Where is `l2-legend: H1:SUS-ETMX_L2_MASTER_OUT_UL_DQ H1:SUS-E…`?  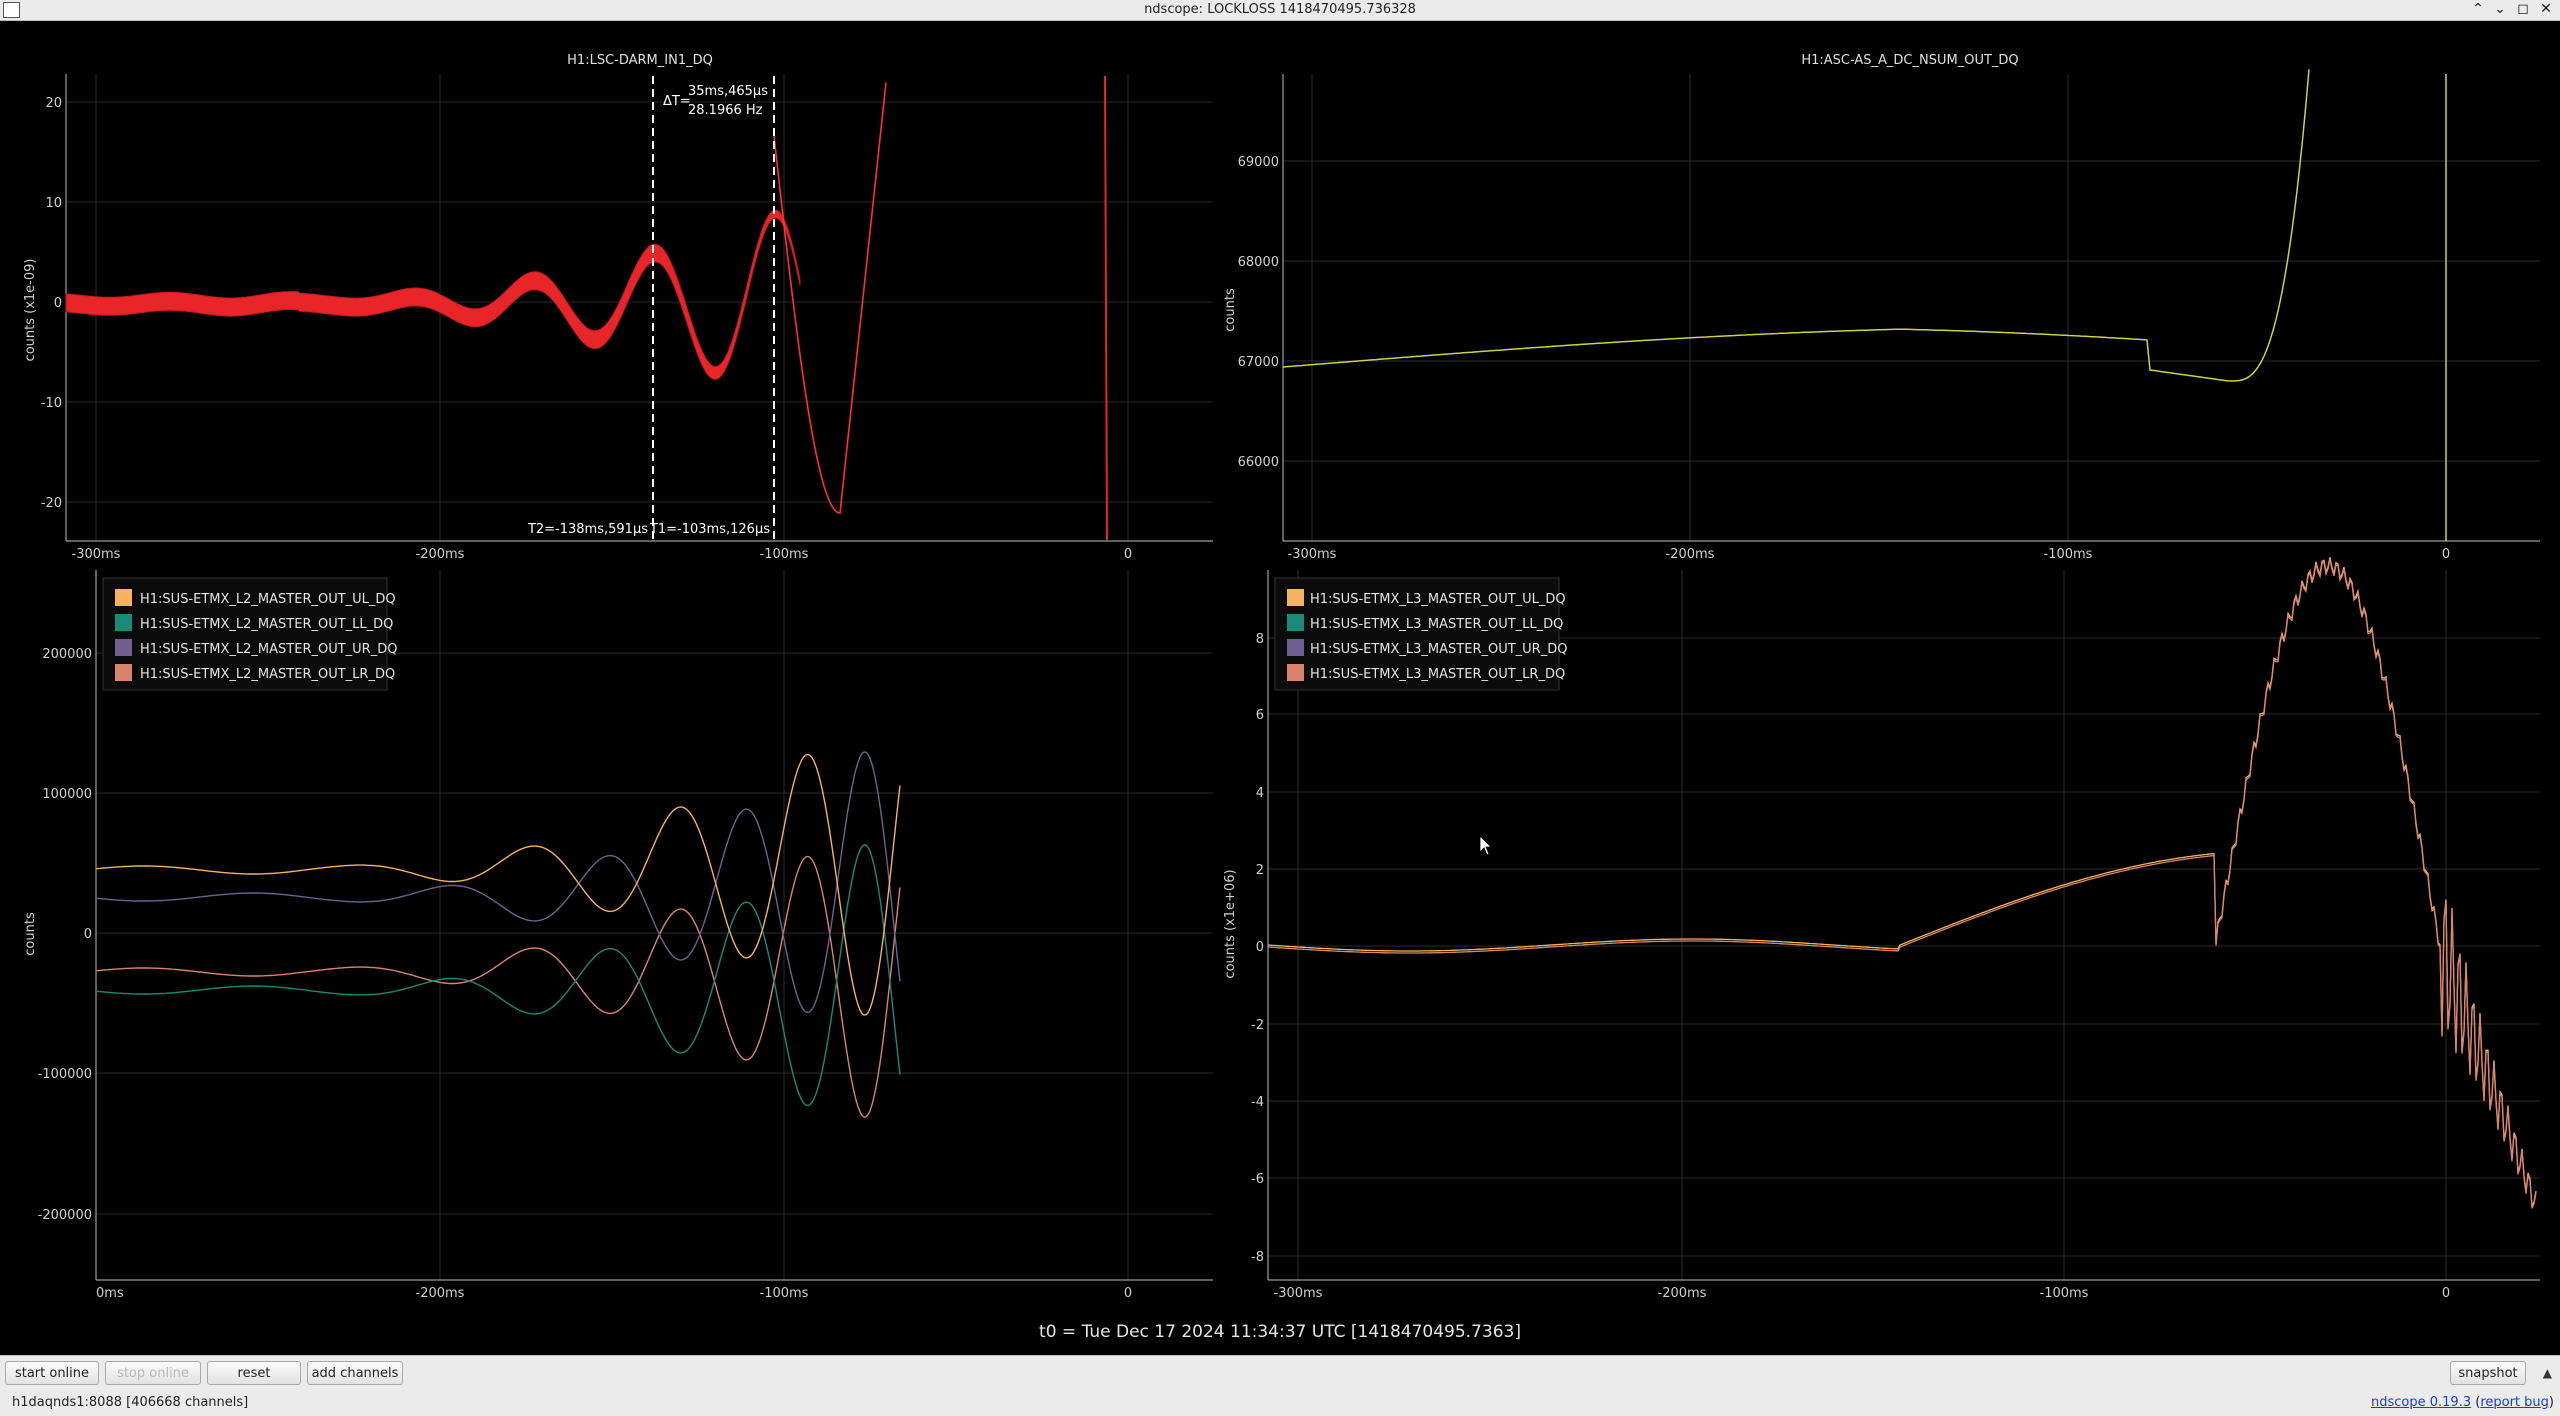
l2-legend: H1:SUS-ETMX_L2_MASTER_OUT_UL_DQ H1:SUS-E… is located at coordinates (249, 634).